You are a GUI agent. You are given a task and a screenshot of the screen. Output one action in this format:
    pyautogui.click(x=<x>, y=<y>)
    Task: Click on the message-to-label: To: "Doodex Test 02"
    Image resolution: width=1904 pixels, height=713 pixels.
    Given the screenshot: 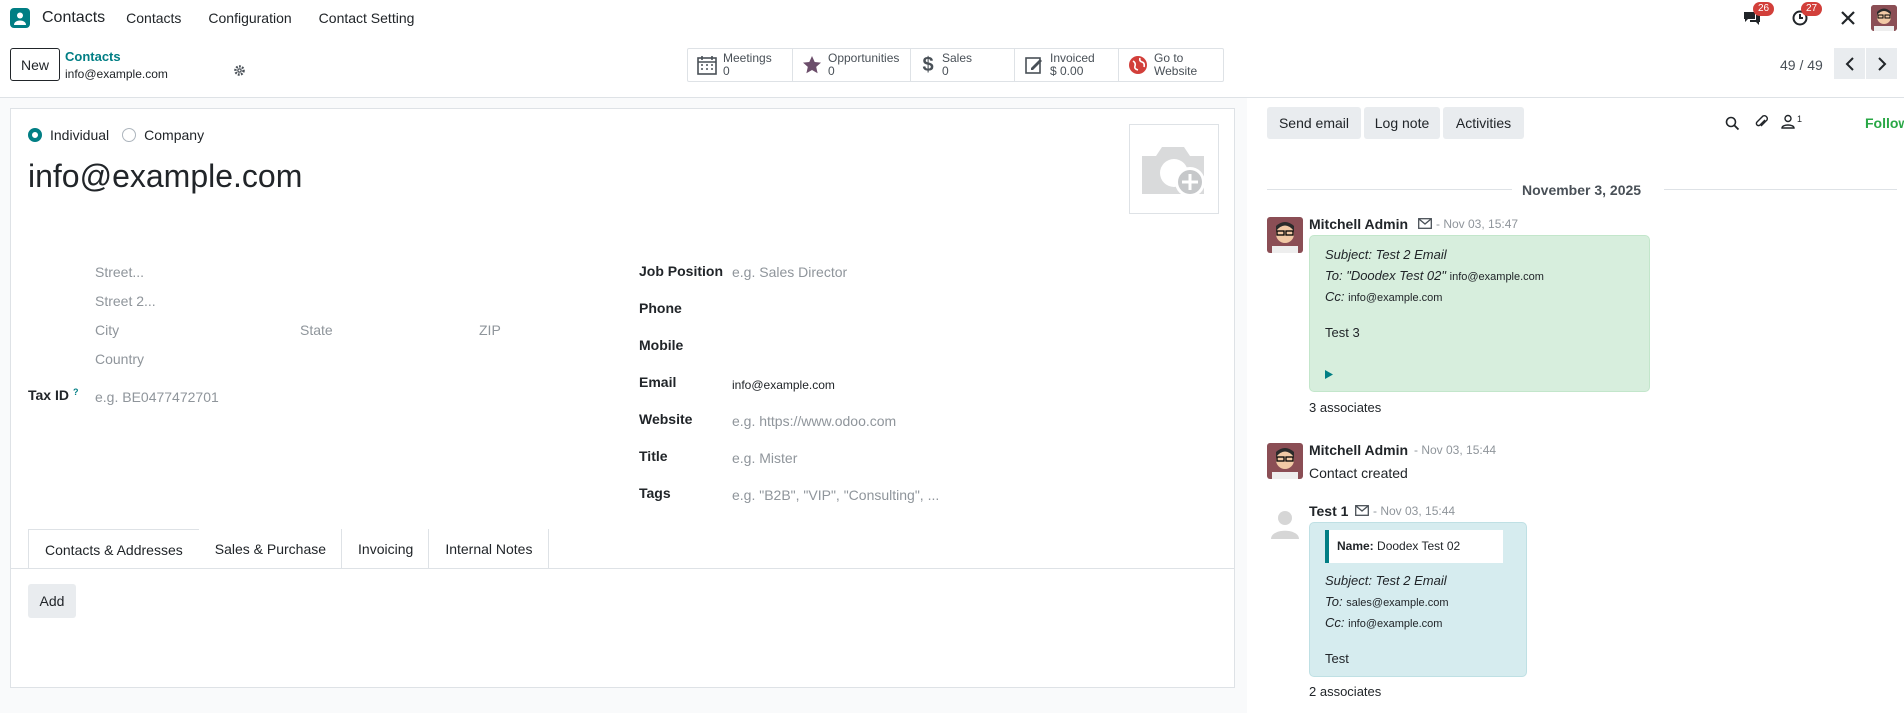 What is the action you would take?
    pyautogui.click(x=1386, y=275)
    